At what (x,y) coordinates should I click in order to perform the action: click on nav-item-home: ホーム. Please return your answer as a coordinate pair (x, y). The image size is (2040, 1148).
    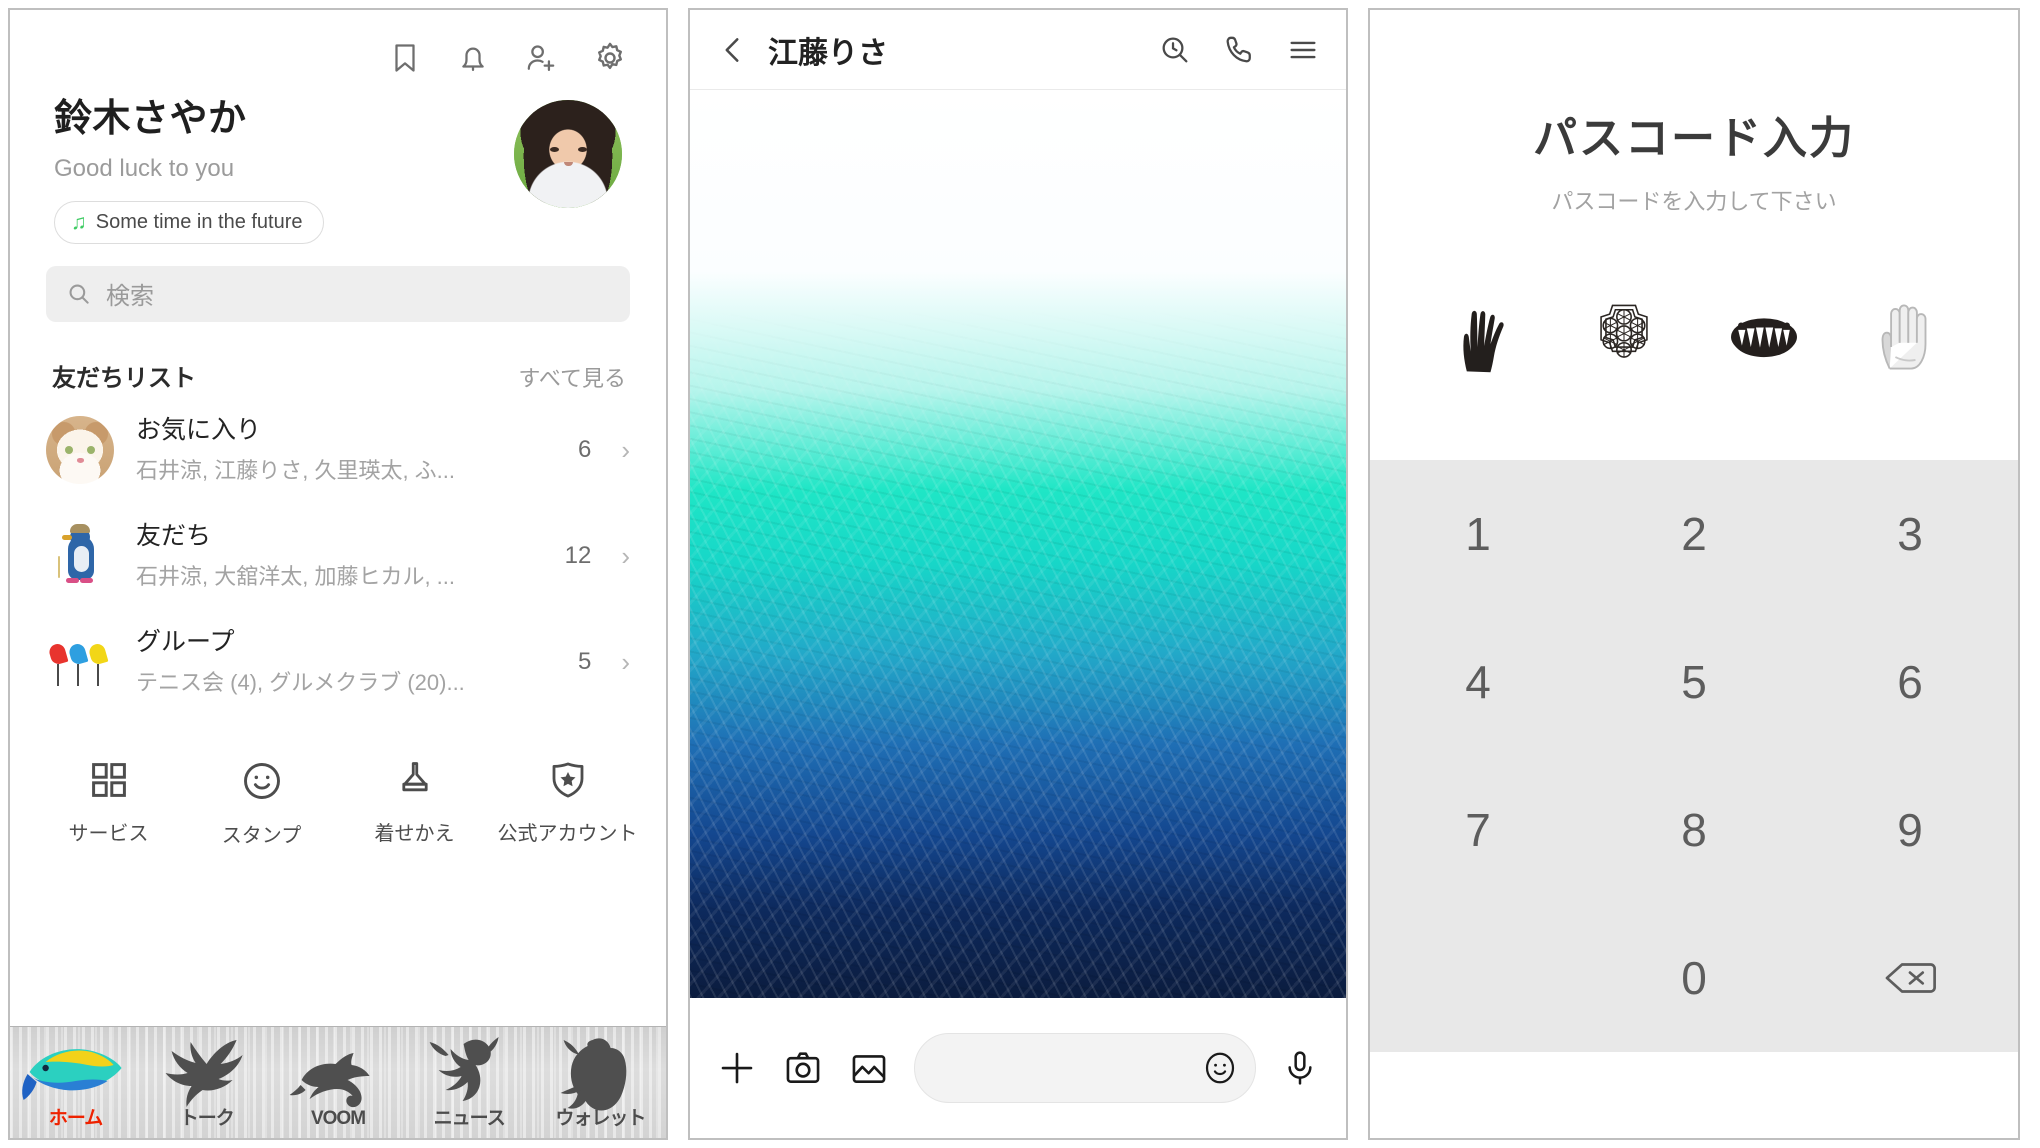
    Looking at the image, I should click on (75, 1082).